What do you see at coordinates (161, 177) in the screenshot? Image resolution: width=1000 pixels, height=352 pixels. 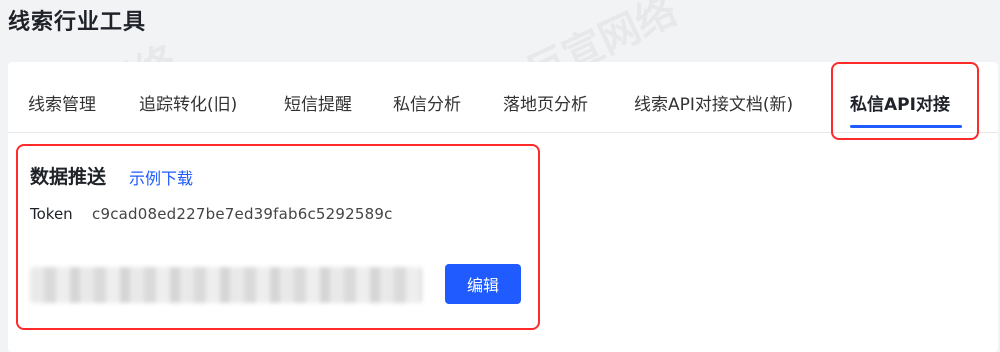 I see `sample-download-link: 示例下载` at bounding box center [161, 177].